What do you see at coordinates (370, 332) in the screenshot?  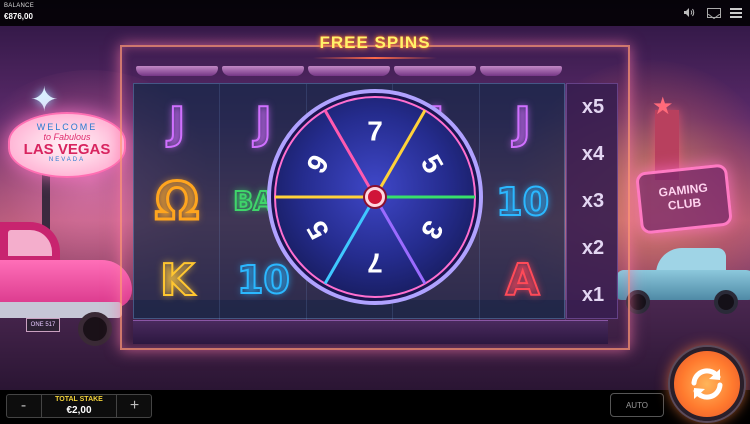 I see `reel-base` at bounding box center [370, 332].